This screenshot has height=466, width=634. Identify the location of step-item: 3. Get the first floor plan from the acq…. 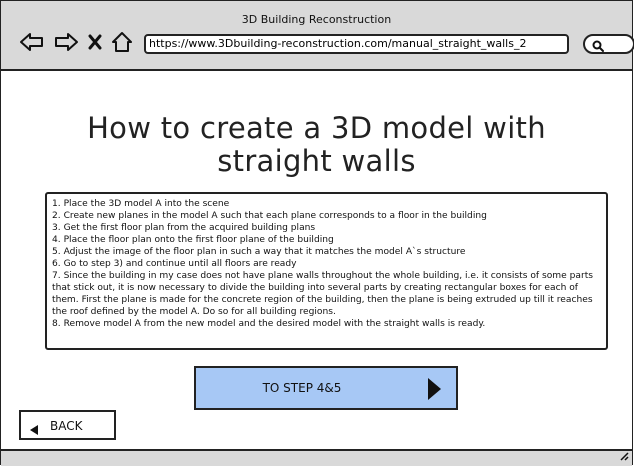
(184, 228).